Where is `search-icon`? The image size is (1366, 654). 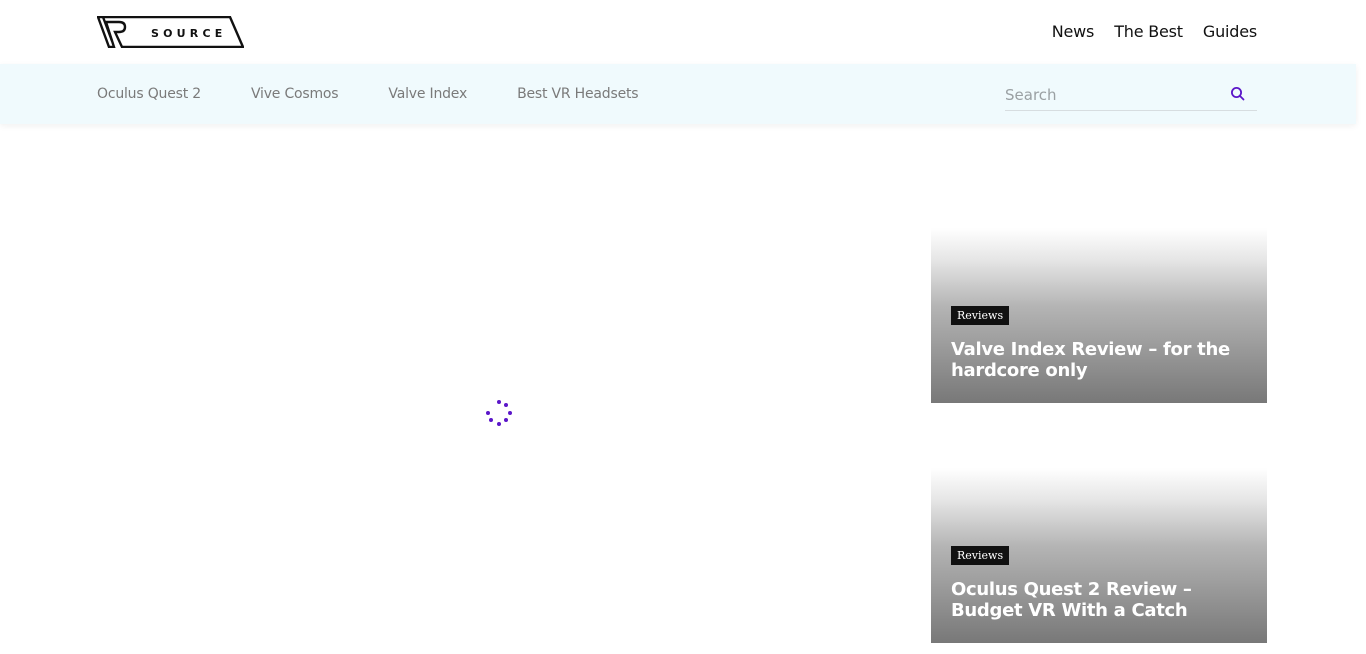 search-icon is located at coordinates (1238, 94).